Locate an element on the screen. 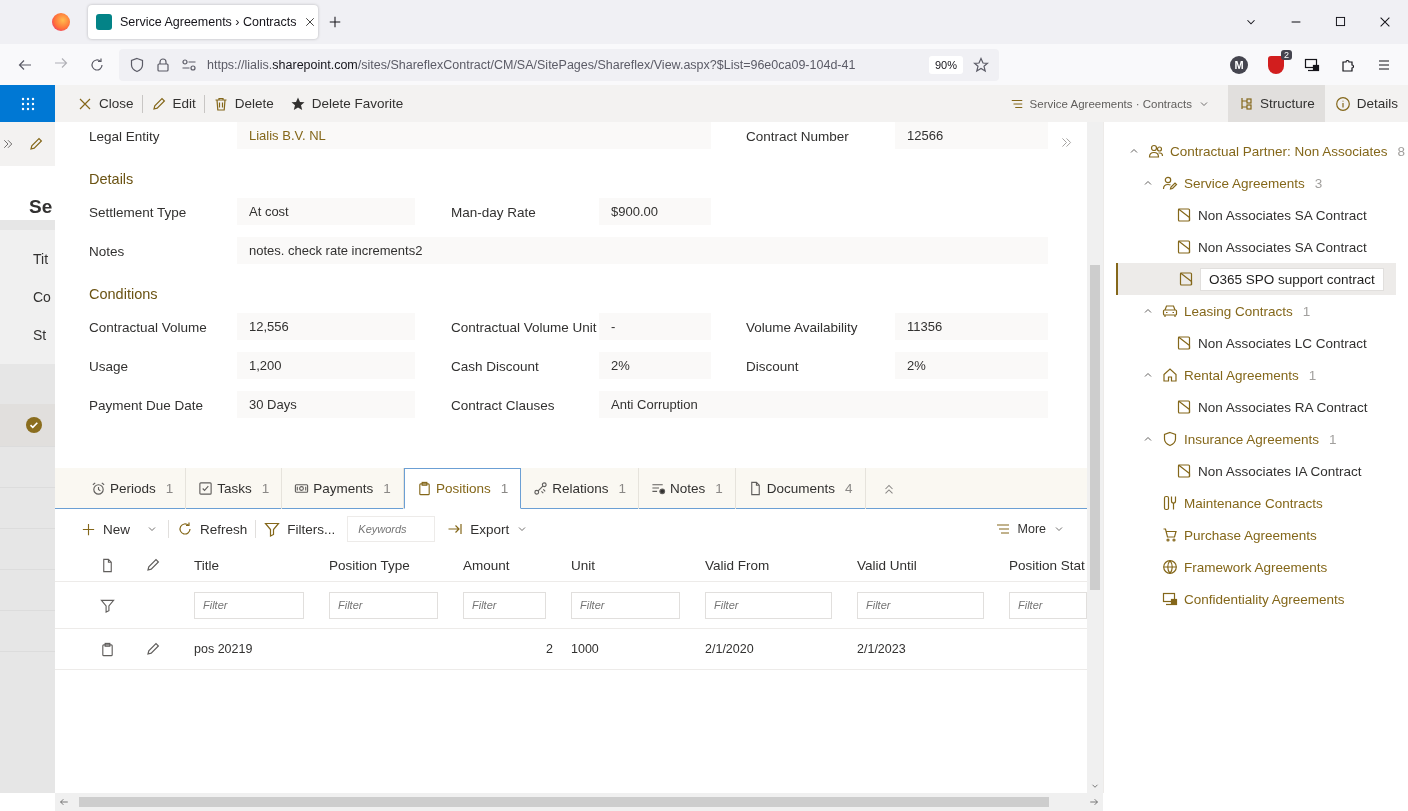 The image size is (1408, 811). profile-avatar: M is located at coordinates (1239, 64).